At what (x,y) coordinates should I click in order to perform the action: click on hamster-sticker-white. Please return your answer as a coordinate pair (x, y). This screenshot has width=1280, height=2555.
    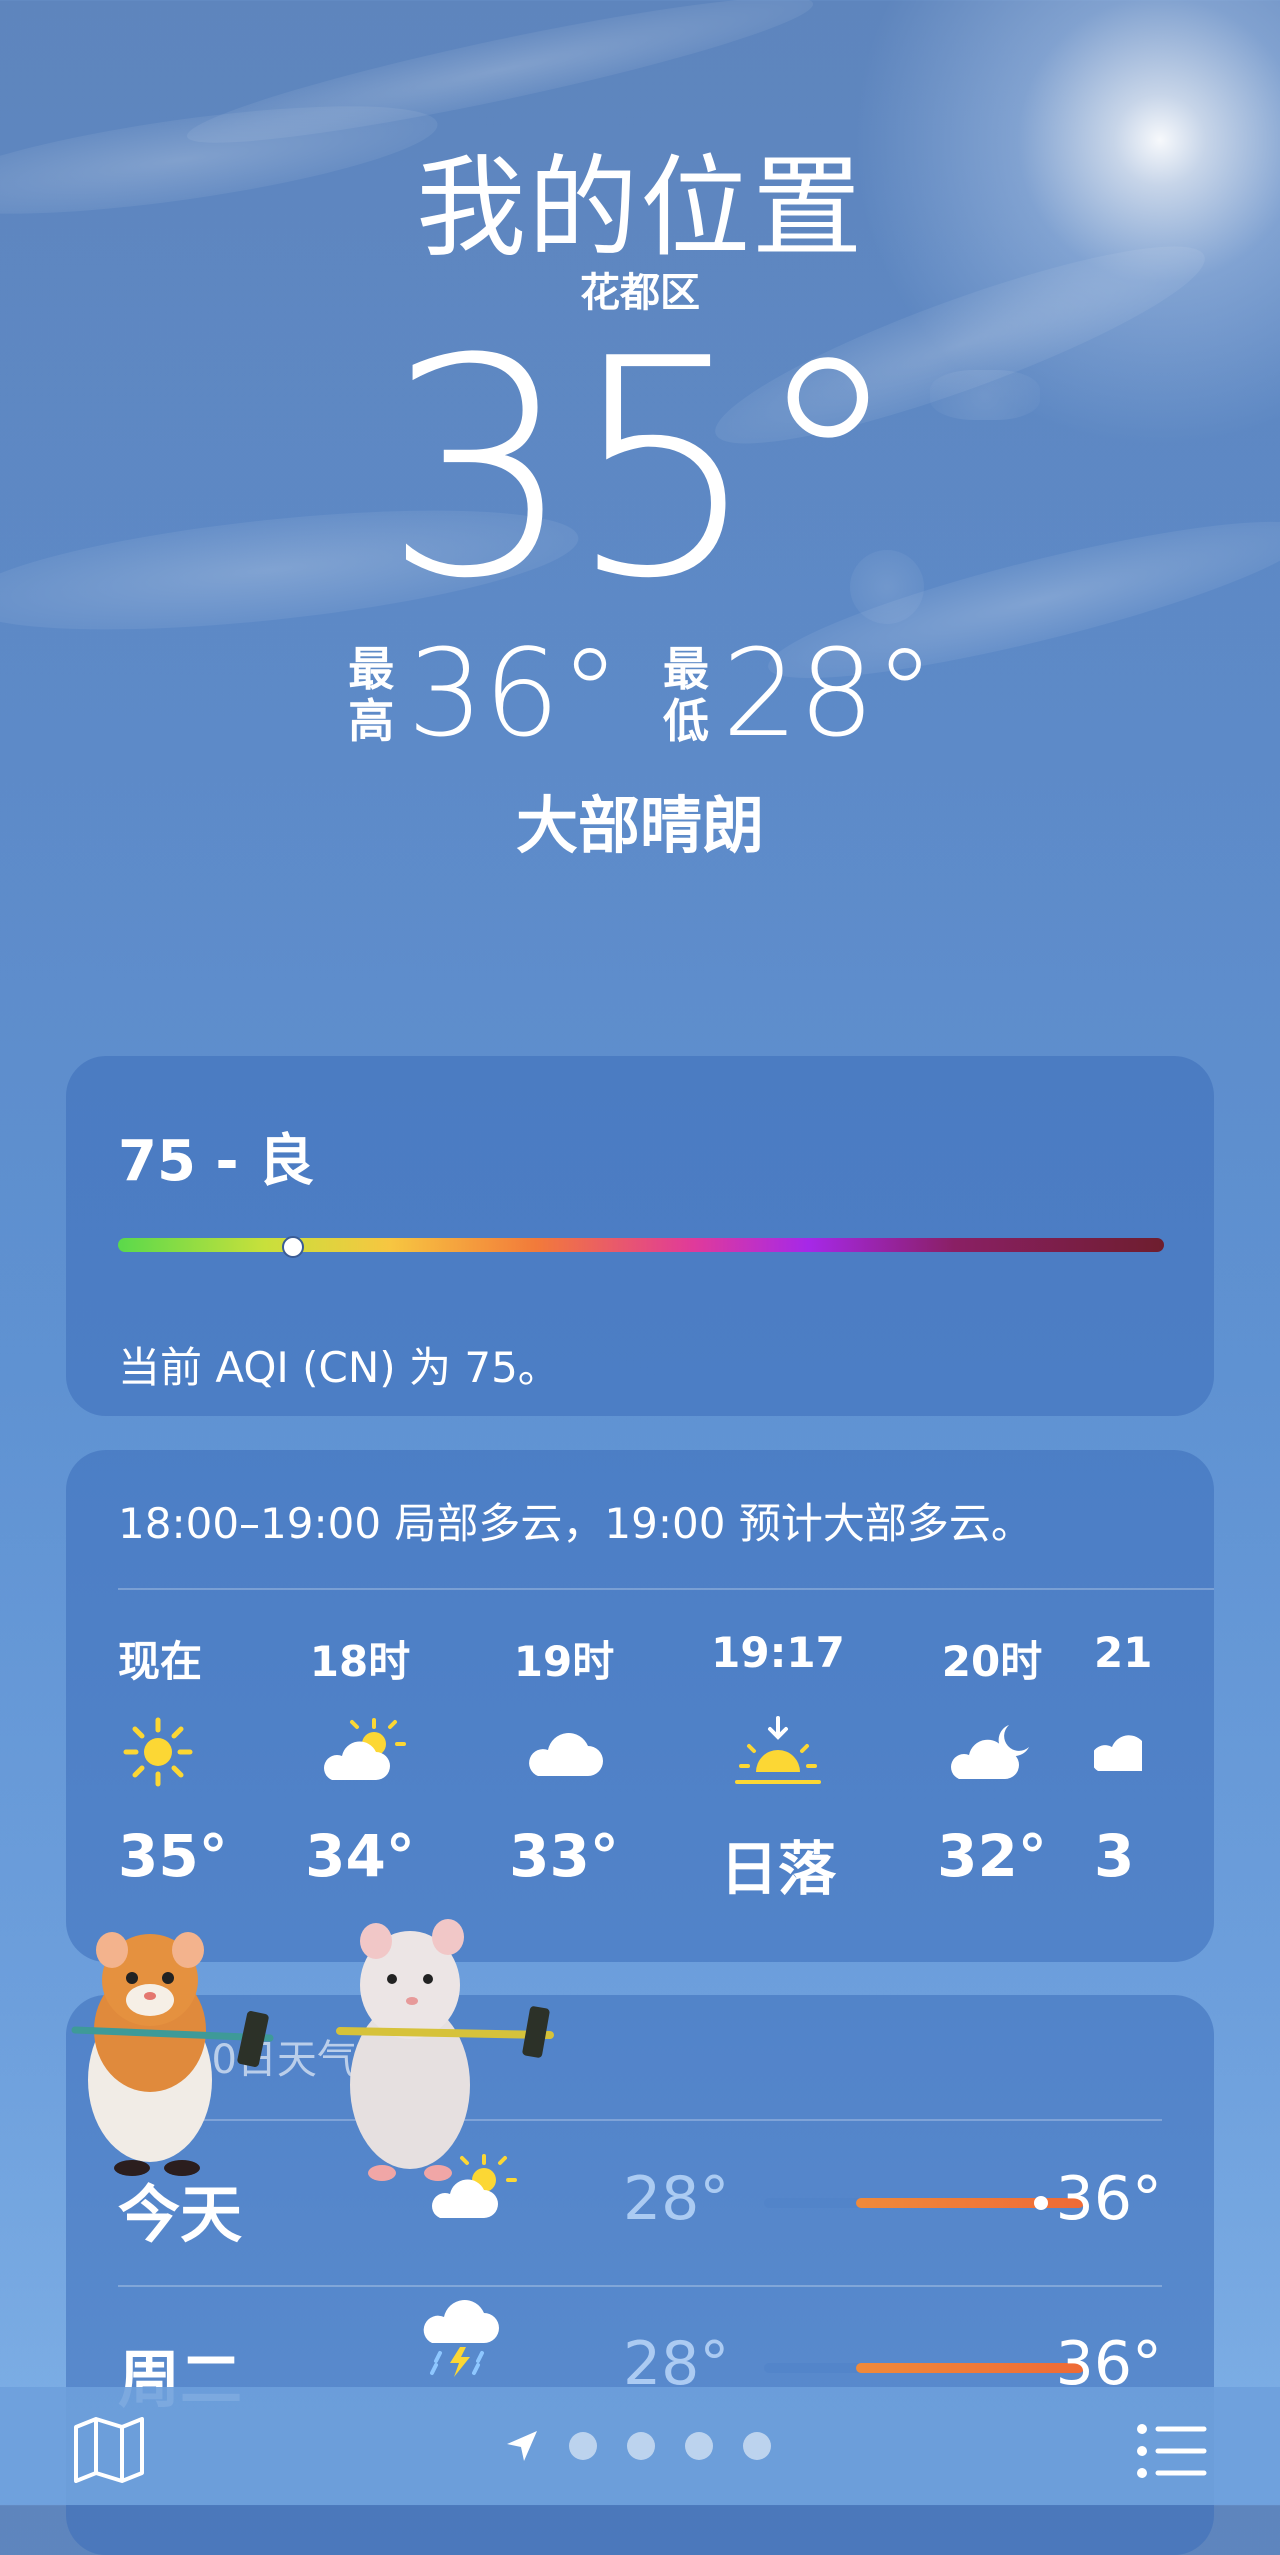
    Looking at the image, I should click on (445, 2050).